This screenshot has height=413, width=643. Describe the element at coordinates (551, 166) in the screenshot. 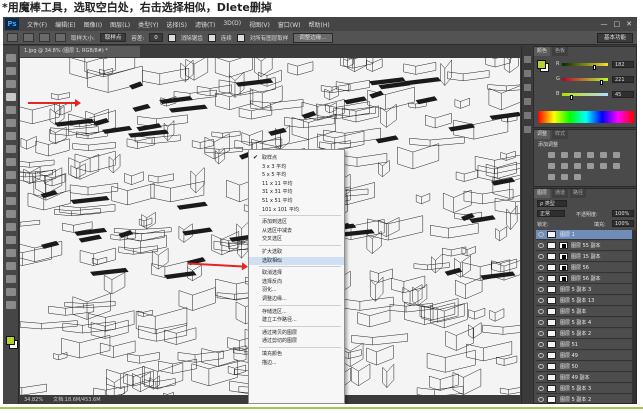

I see `color-balance-icon` at that location.